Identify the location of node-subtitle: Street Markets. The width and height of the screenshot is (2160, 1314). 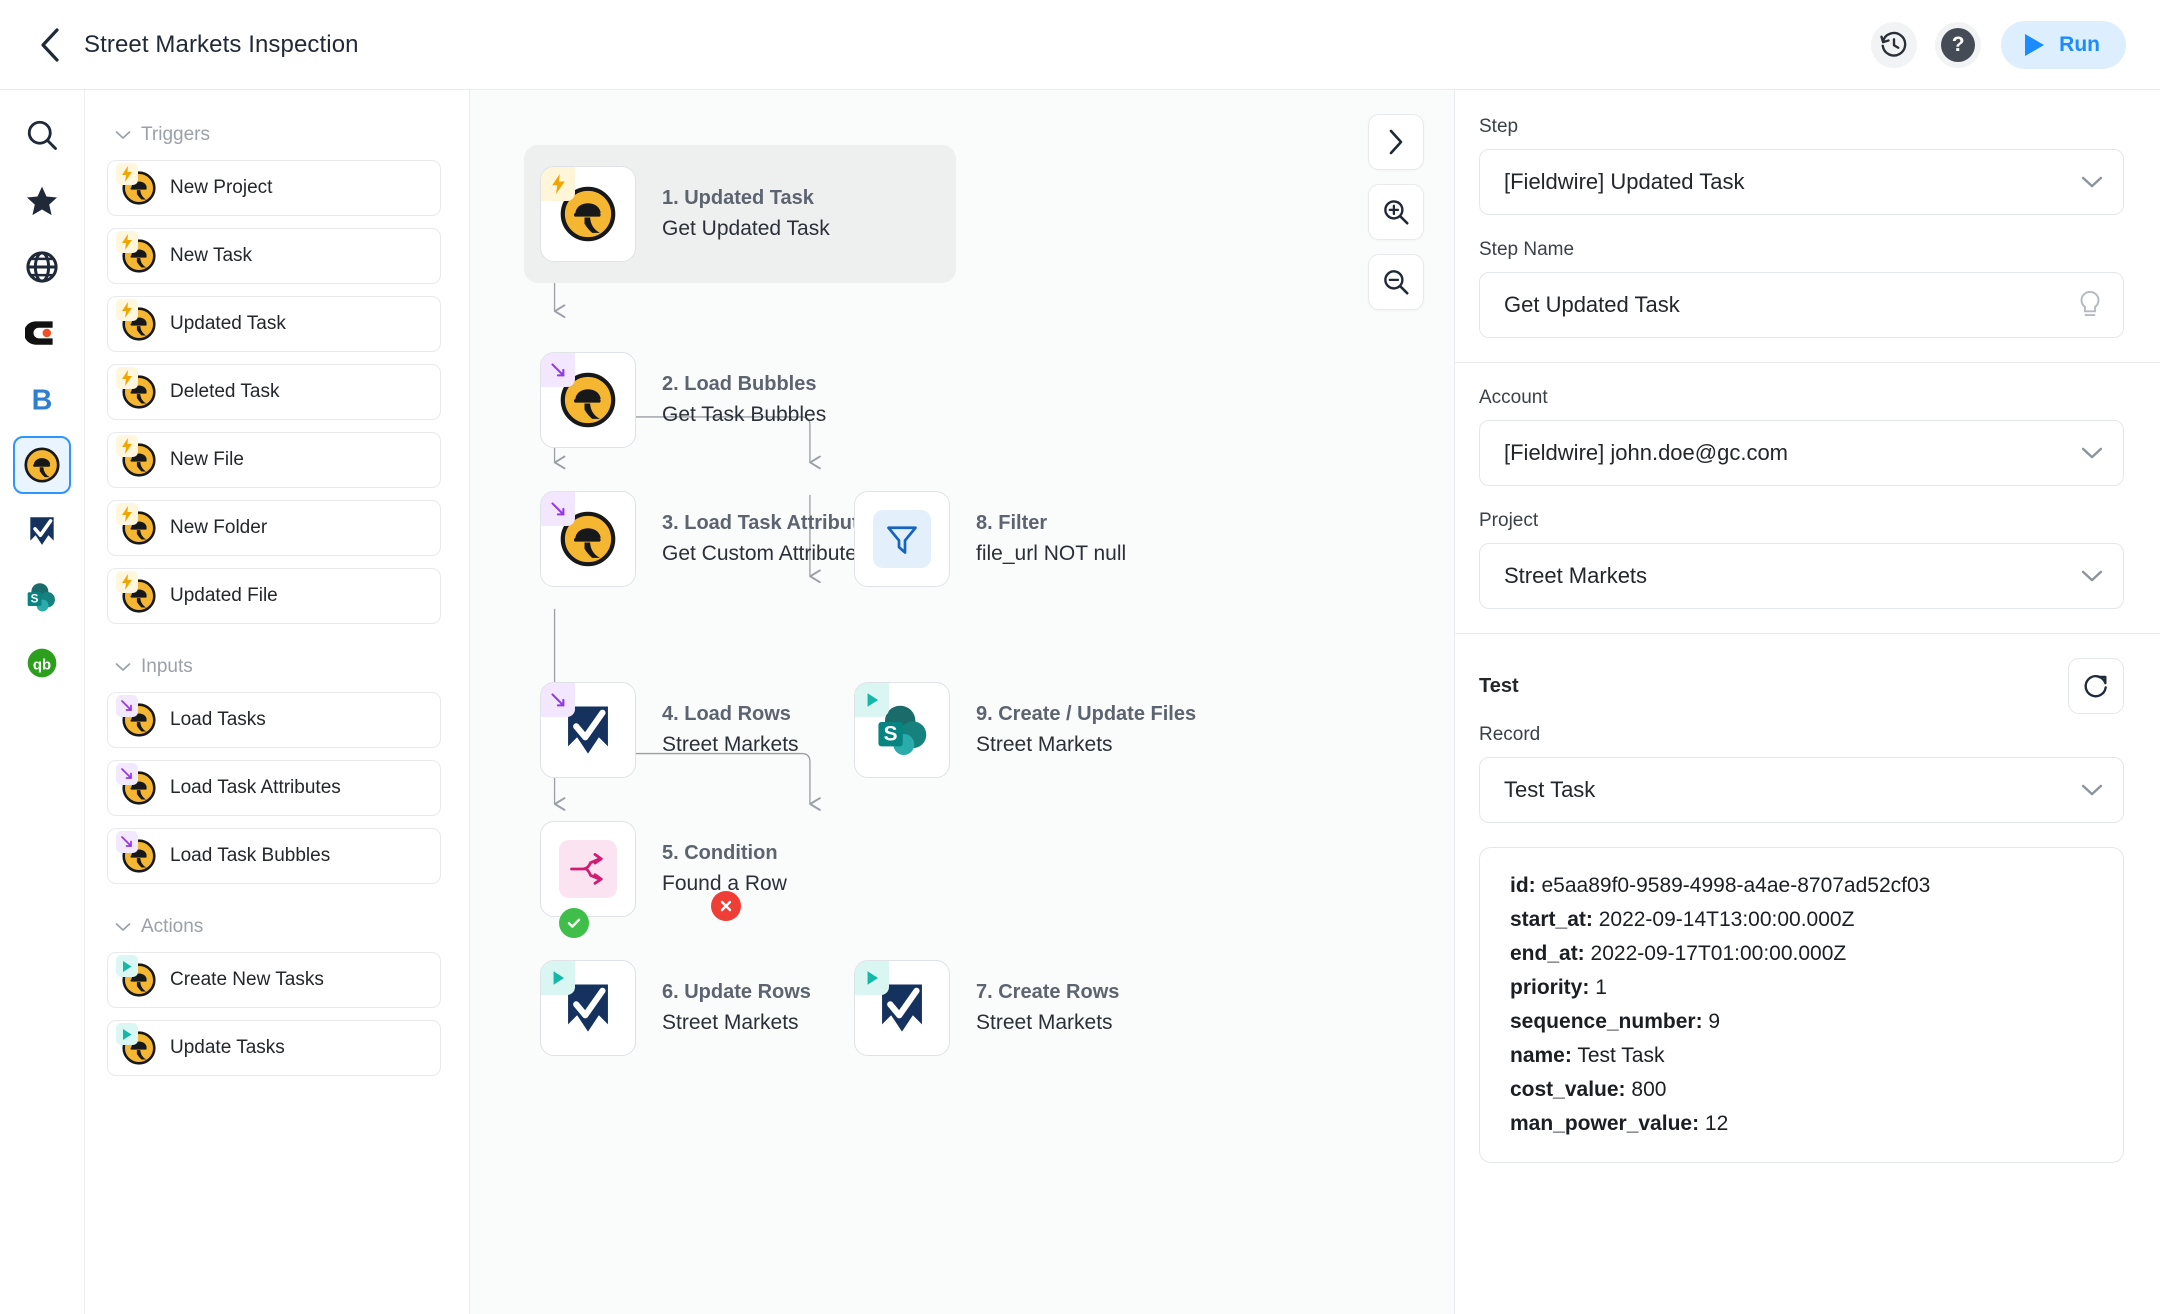
(1044, 1022).